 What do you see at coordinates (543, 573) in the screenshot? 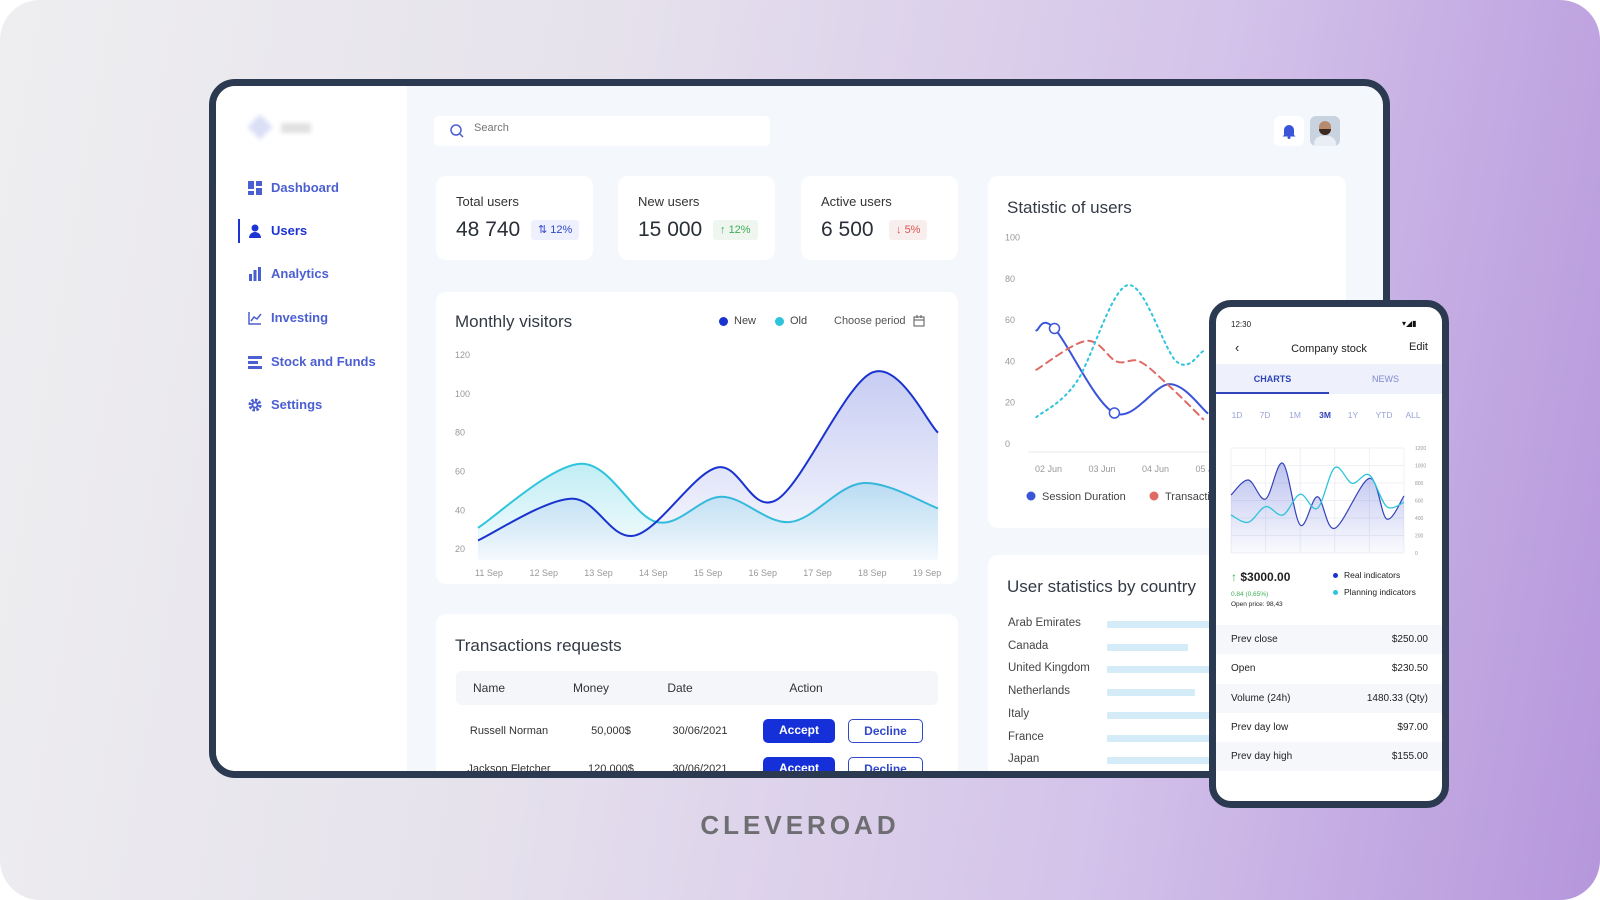
I see `x-tick-label: 12 Sep` at bounding box center [543, 573].